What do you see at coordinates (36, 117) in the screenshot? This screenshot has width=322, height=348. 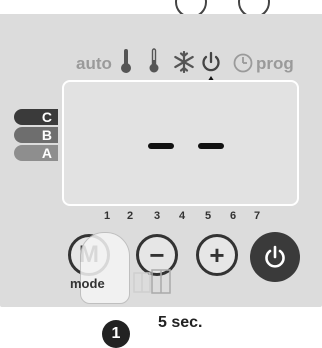 I see `tab-comfort-c: C` at bounding box center [36, 117].